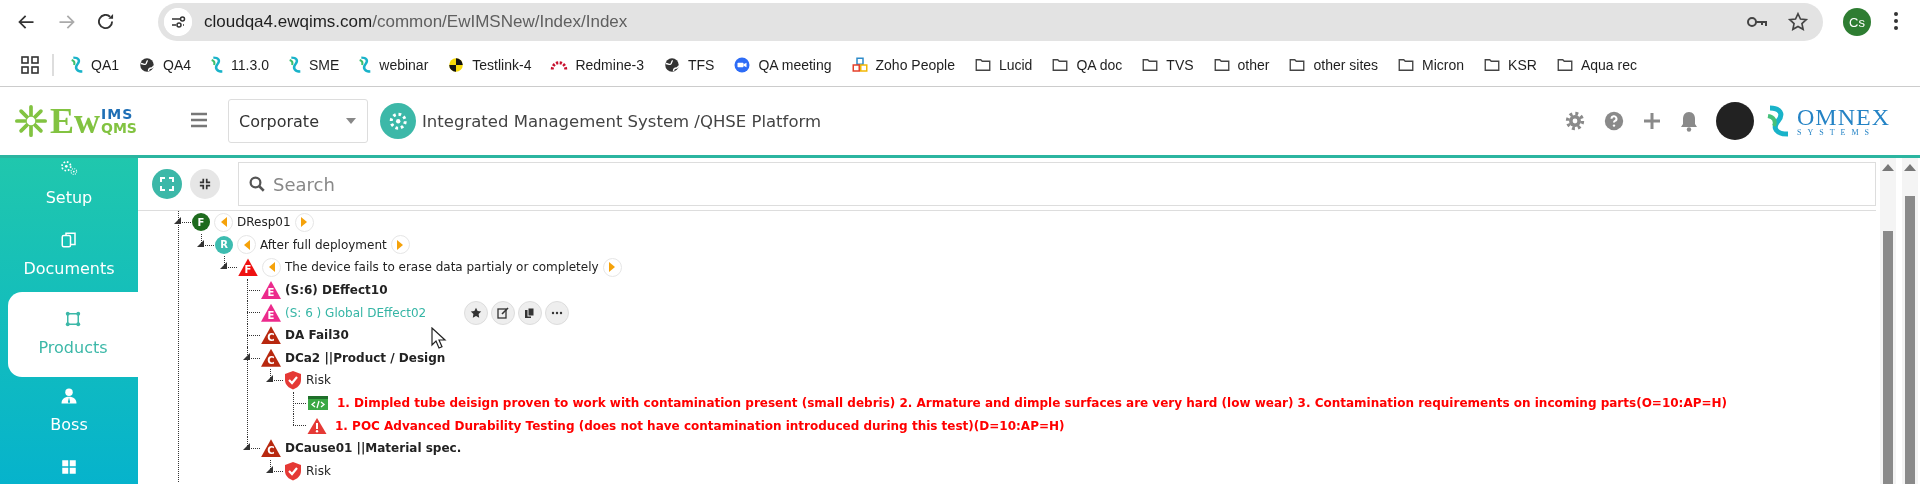 The image size is (1920, 484). What do you see at coordinates (118, 114) in the screenshot?
I see `logo-text: IMS` at bounding box center [118, 114].